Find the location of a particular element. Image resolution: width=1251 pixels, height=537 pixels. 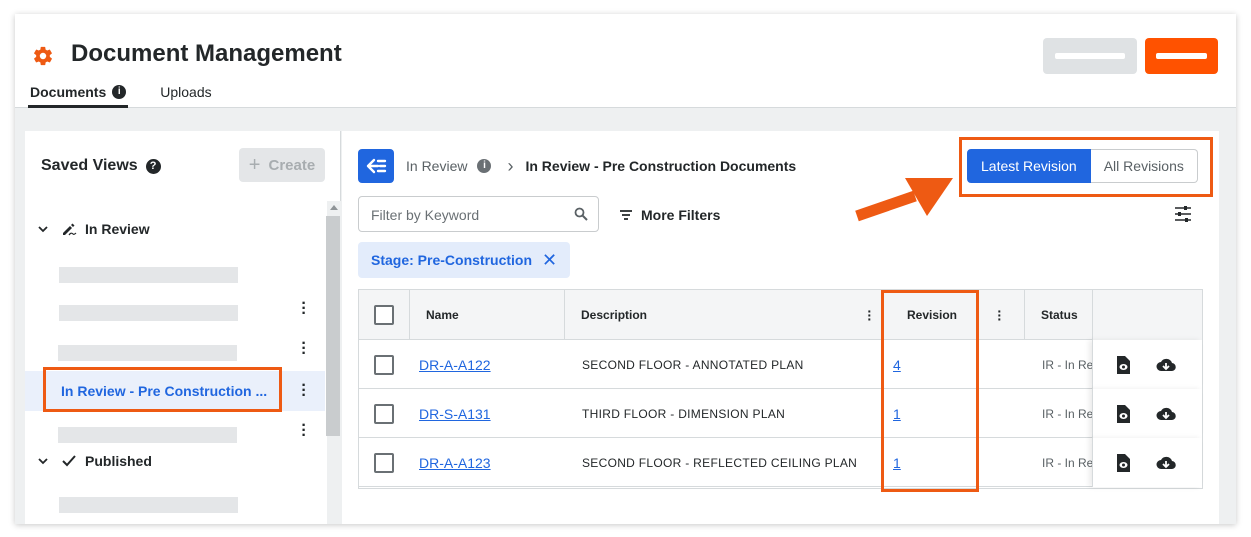

column-settings-icon is located at coordinates (1183, 214).